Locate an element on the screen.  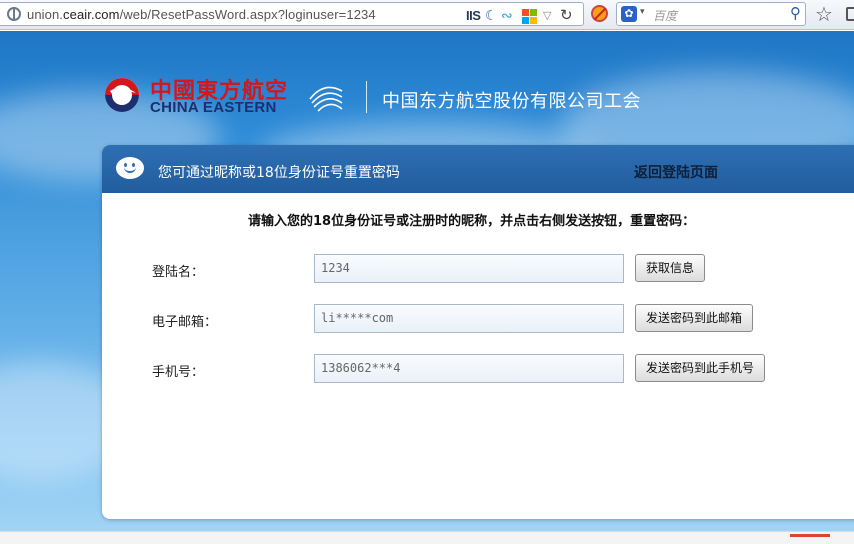
search-box: ✿ ▾ 百度 ⚲ is located at coordinates (711, 14).